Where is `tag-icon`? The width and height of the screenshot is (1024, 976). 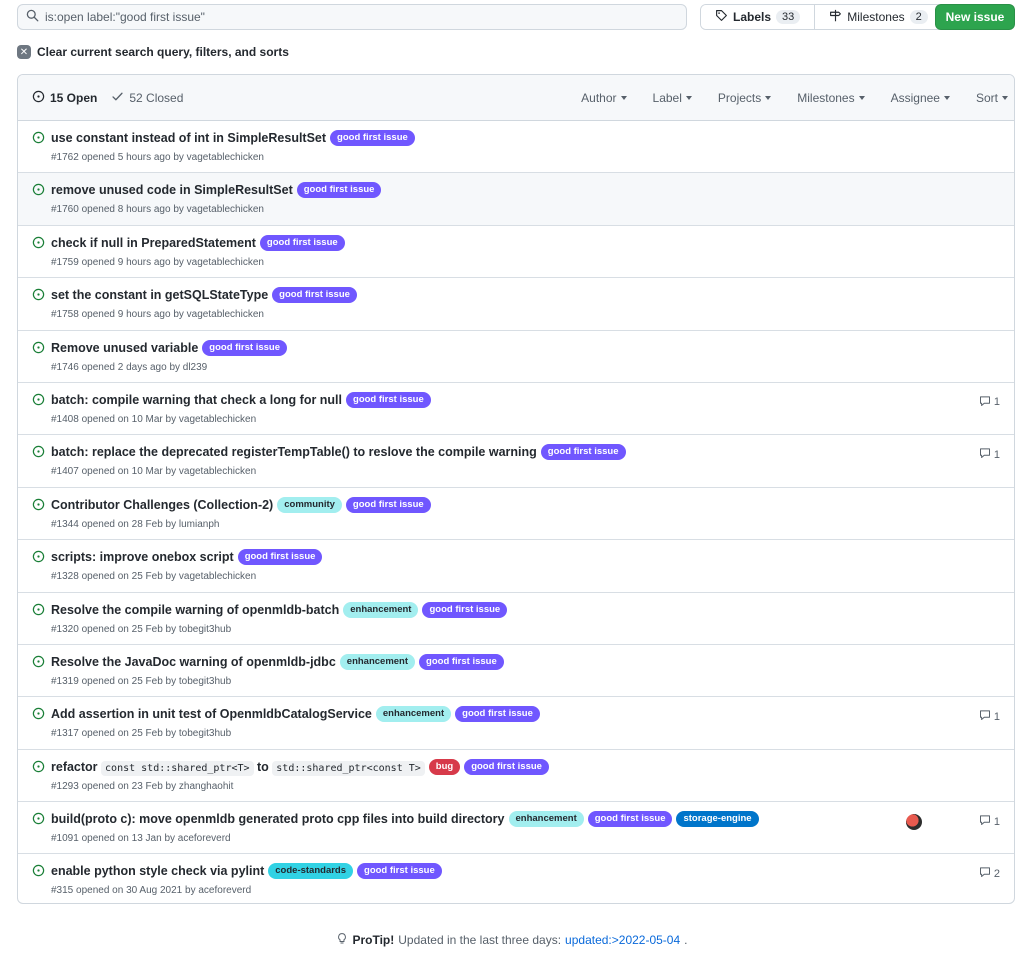 tag-icon is located at coordinates (721, 17).